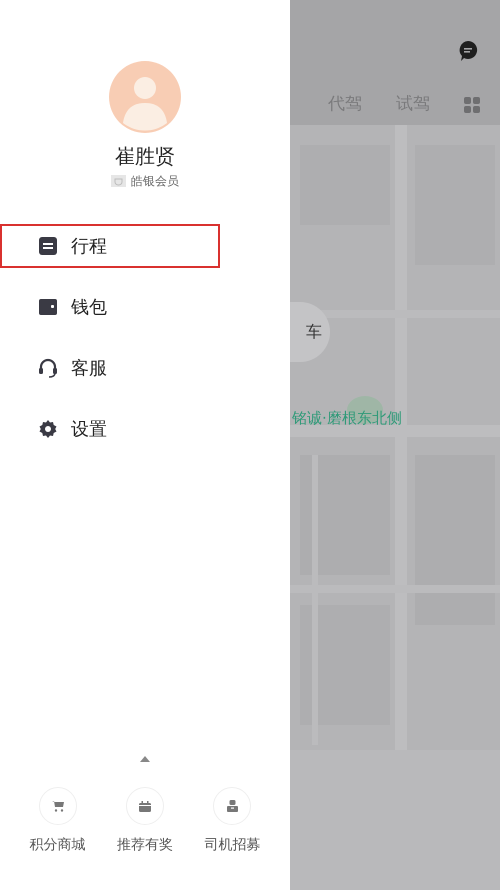 The height and width of the screenshot is (890, 500). I want to click on person-icon, so click(232, 806).